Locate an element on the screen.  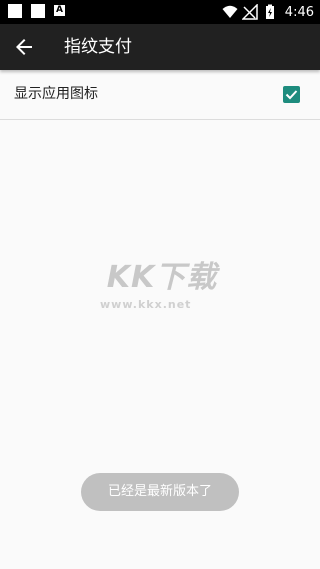
watermark-url: www.kkx.net is located at coordinates (146, 304).